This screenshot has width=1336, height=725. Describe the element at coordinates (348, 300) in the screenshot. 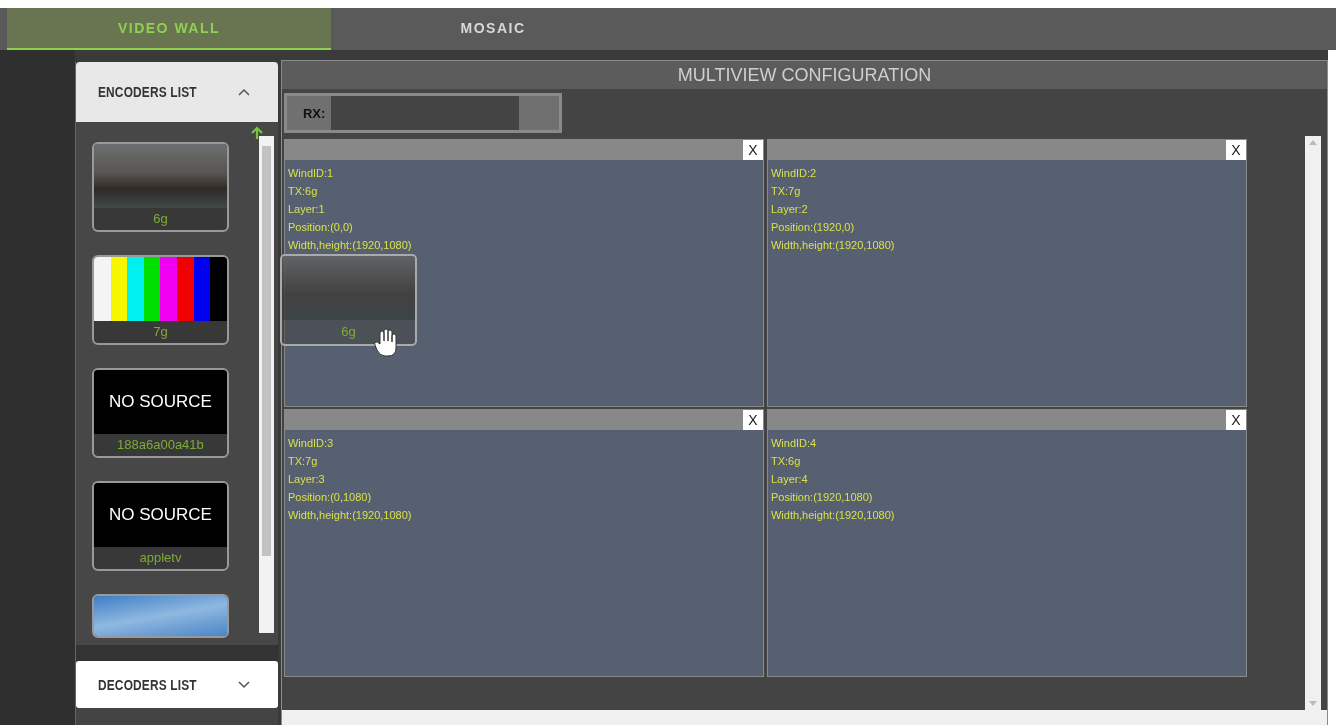

I see `drag-preview: 6g` at that location.